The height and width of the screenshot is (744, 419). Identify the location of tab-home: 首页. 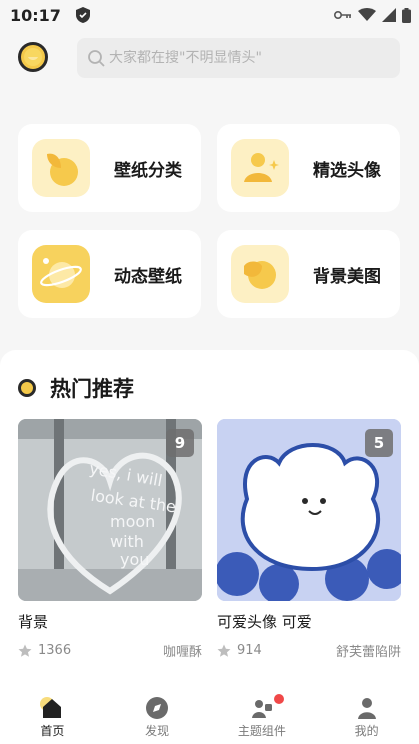
(52, 716).